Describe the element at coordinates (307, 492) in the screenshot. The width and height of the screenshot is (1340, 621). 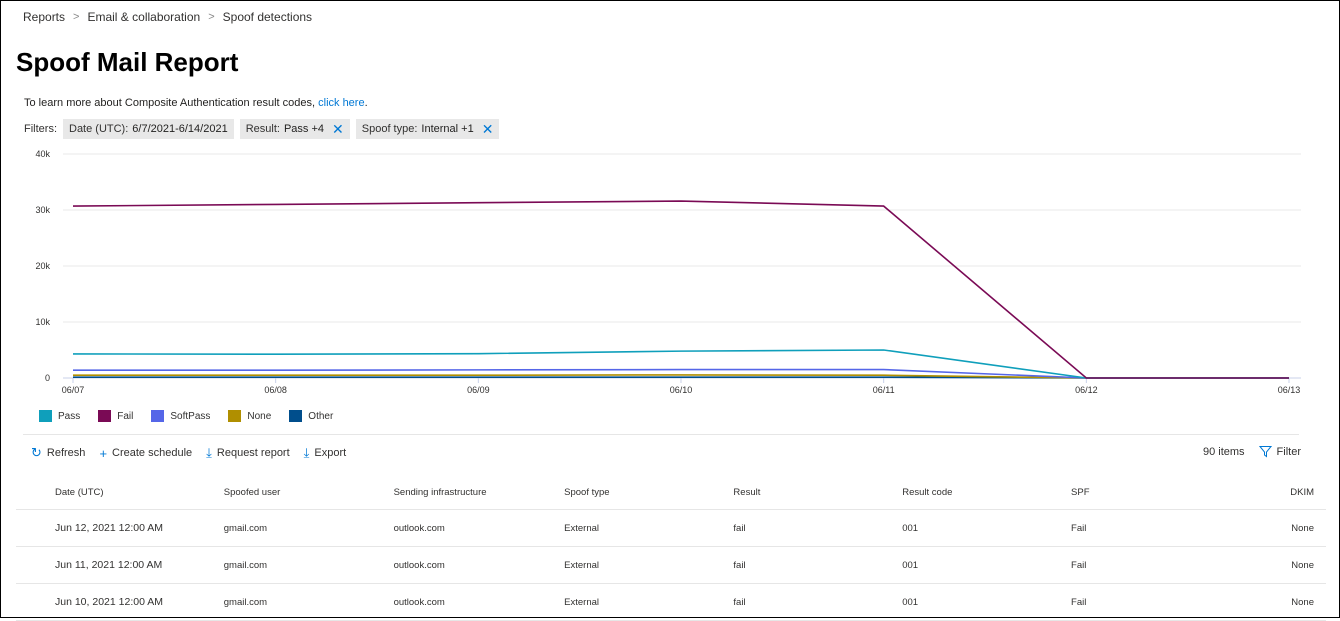
I see `column-header: Spoofed user` at that location.